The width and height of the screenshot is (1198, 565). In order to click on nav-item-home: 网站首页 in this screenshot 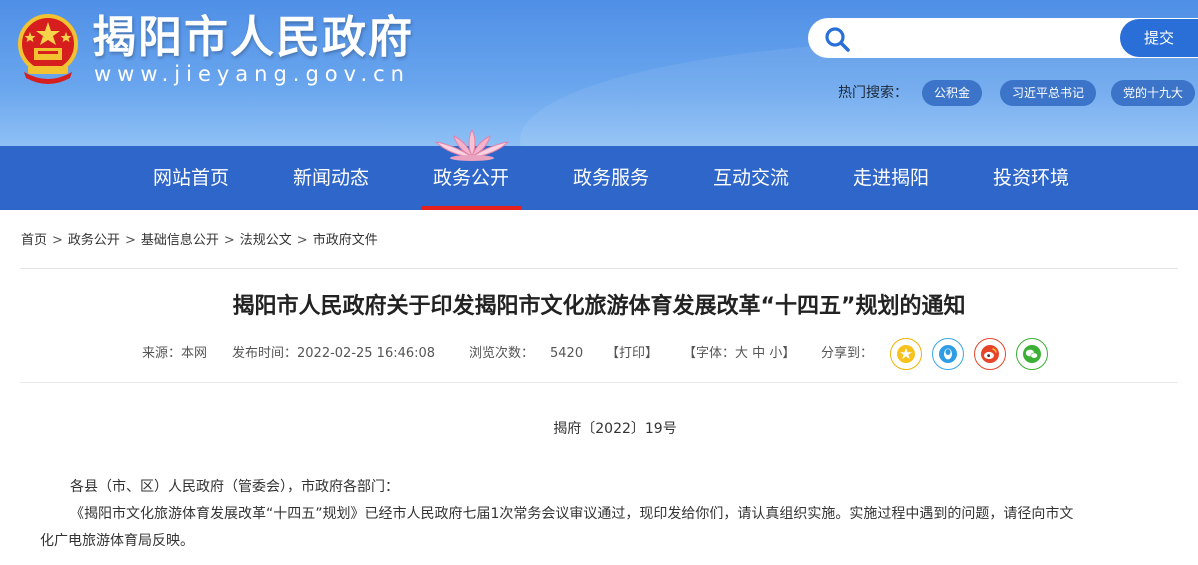, I will do `click(191, 178)`.